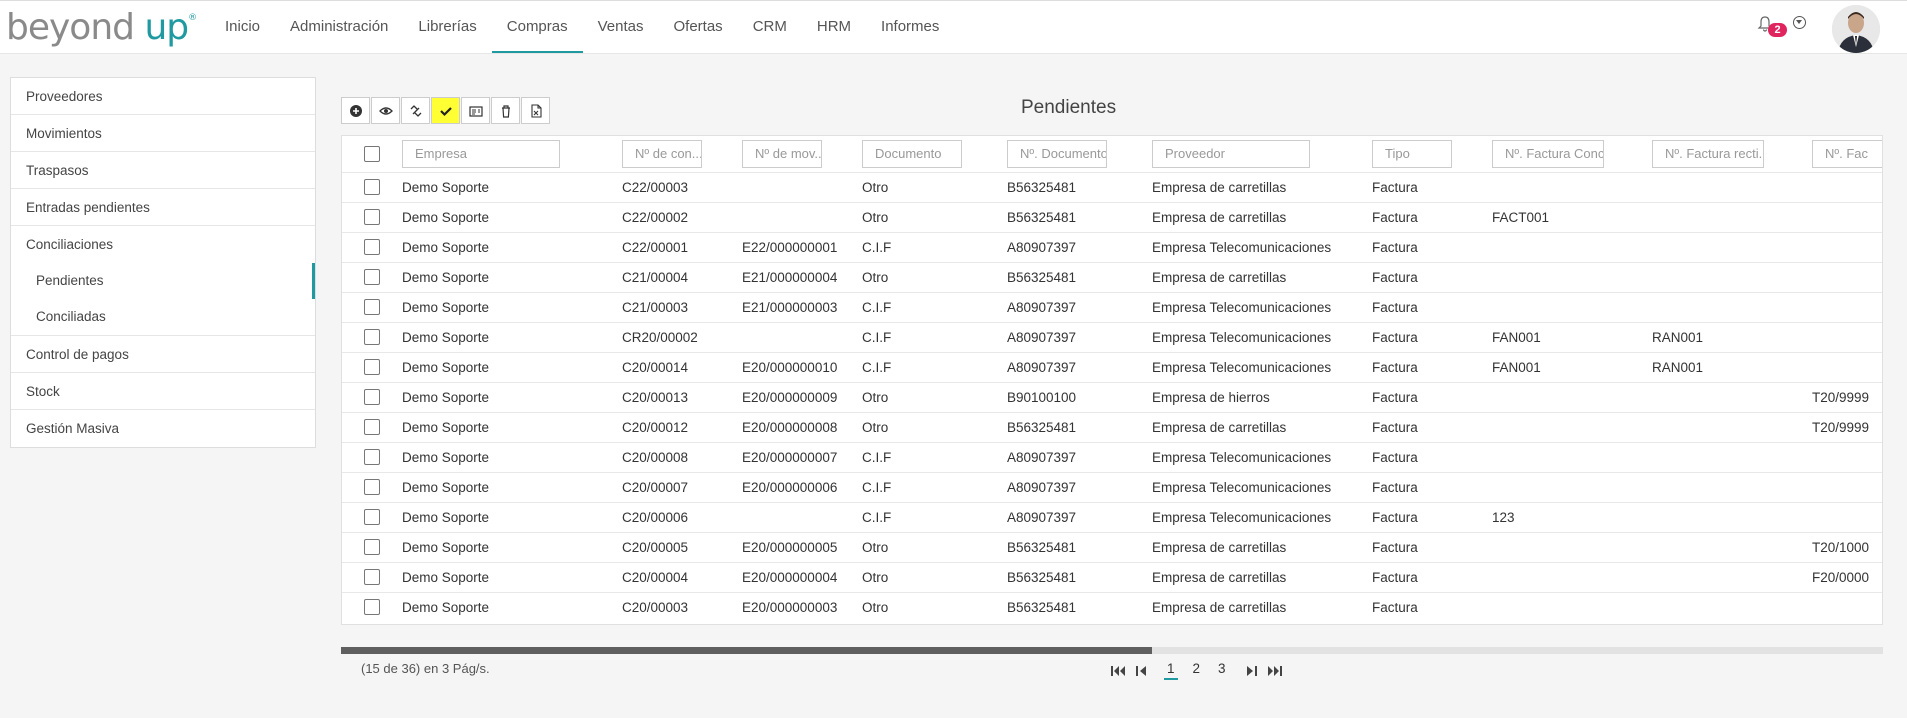  I want to click on select-all-checkbox, so click(372, 153).